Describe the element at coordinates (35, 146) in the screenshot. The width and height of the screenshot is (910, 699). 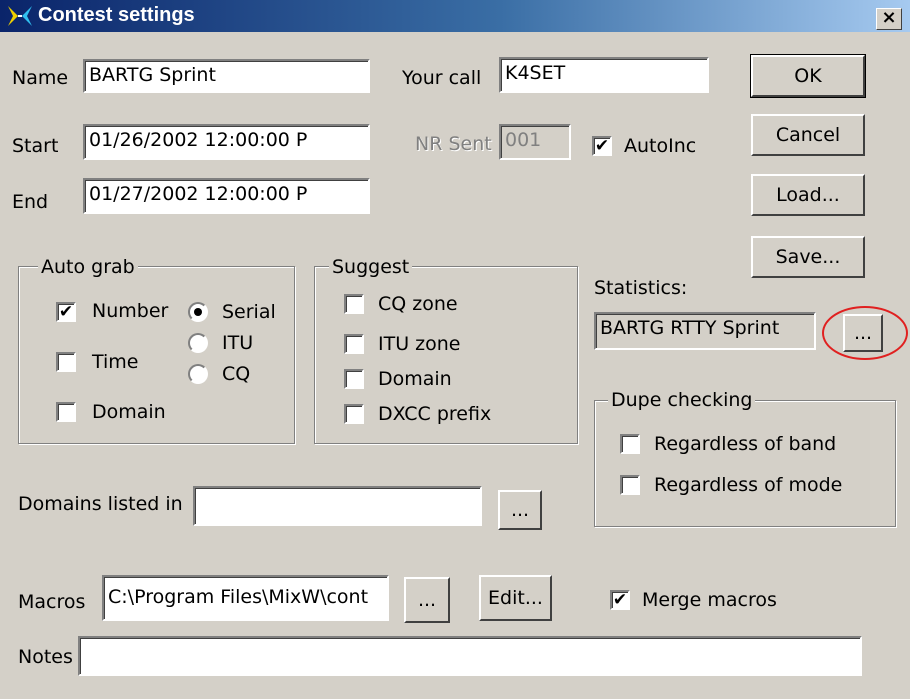
I see `start-label: Start` at that location.